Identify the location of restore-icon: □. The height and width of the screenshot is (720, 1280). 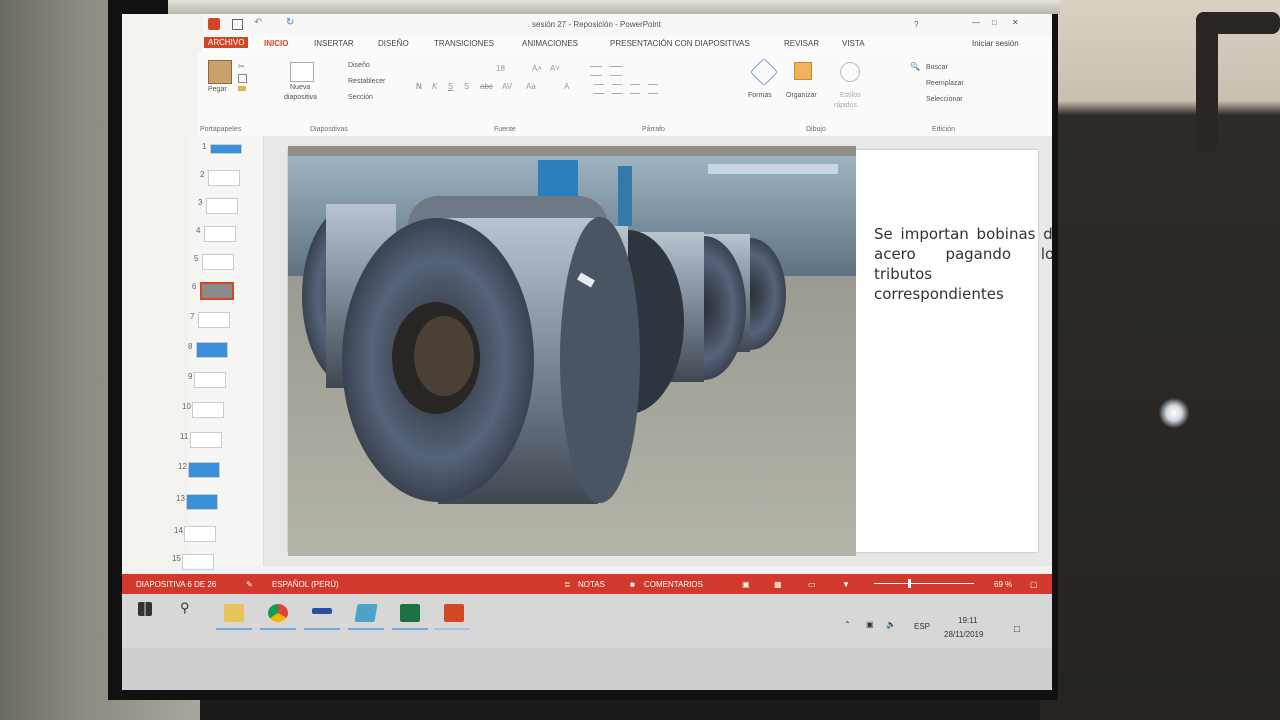
(994, 22).